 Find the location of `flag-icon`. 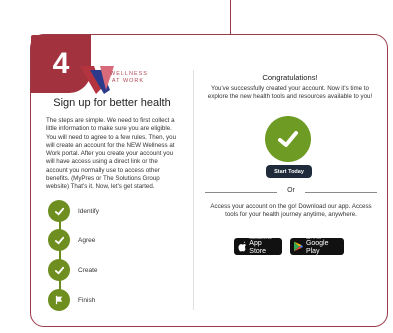

flag-icon is located at coordinates (59, 300).